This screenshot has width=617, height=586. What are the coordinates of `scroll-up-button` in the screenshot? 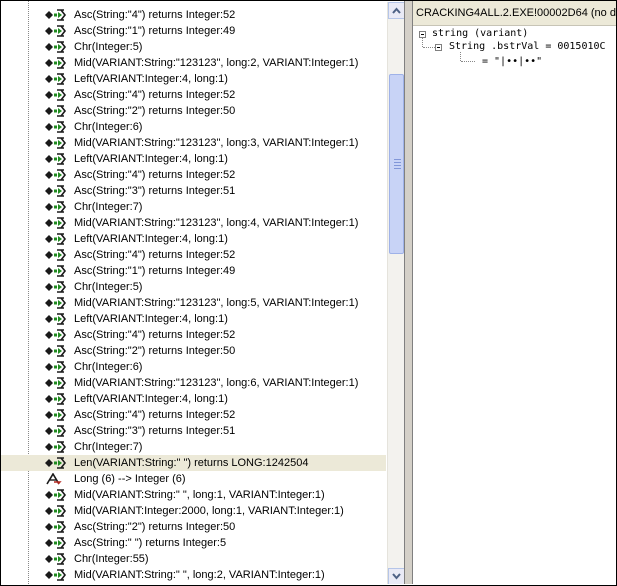 It's located at (396, 10).